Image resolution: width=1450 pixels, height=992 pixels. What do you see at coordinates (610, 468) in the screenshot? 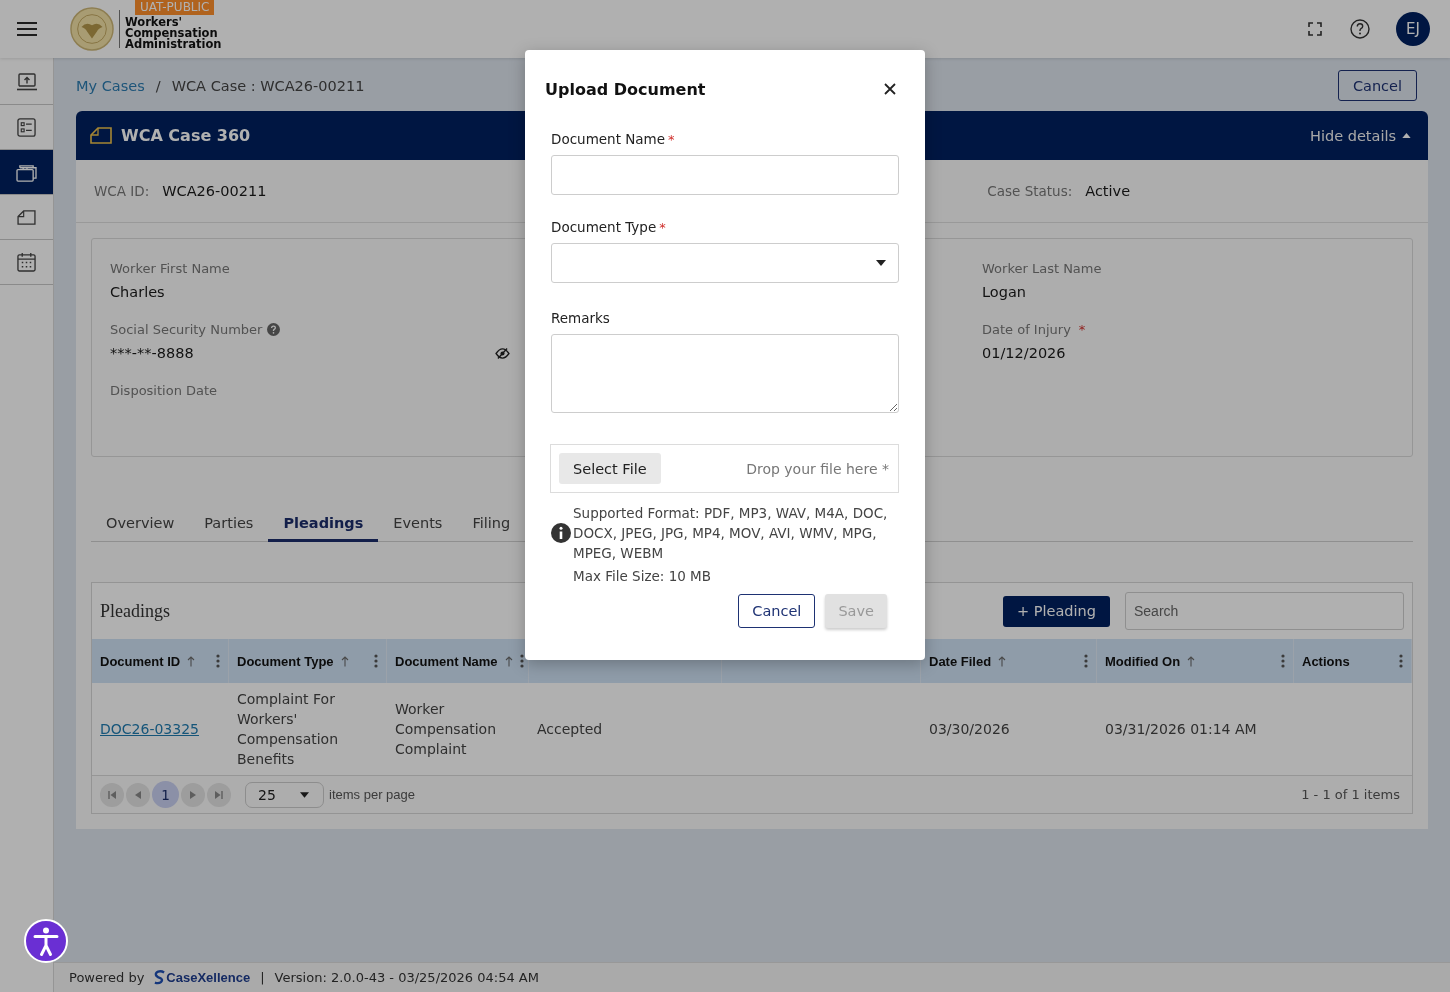
I see `select-file-button: Select File` at bounding box center [610, 468].